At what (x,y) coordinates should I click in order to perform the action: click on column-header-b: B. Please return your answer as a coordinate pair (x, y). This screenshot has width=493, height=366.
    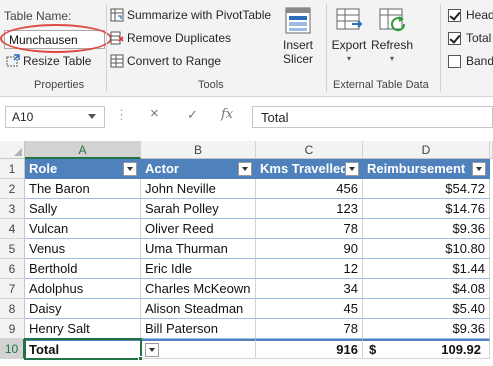
    Looking at the image, I should click on (198, 150).